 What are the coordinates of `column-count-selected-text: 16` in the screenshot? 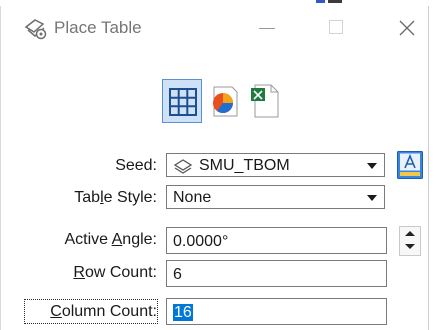 It's located at (183, 312).